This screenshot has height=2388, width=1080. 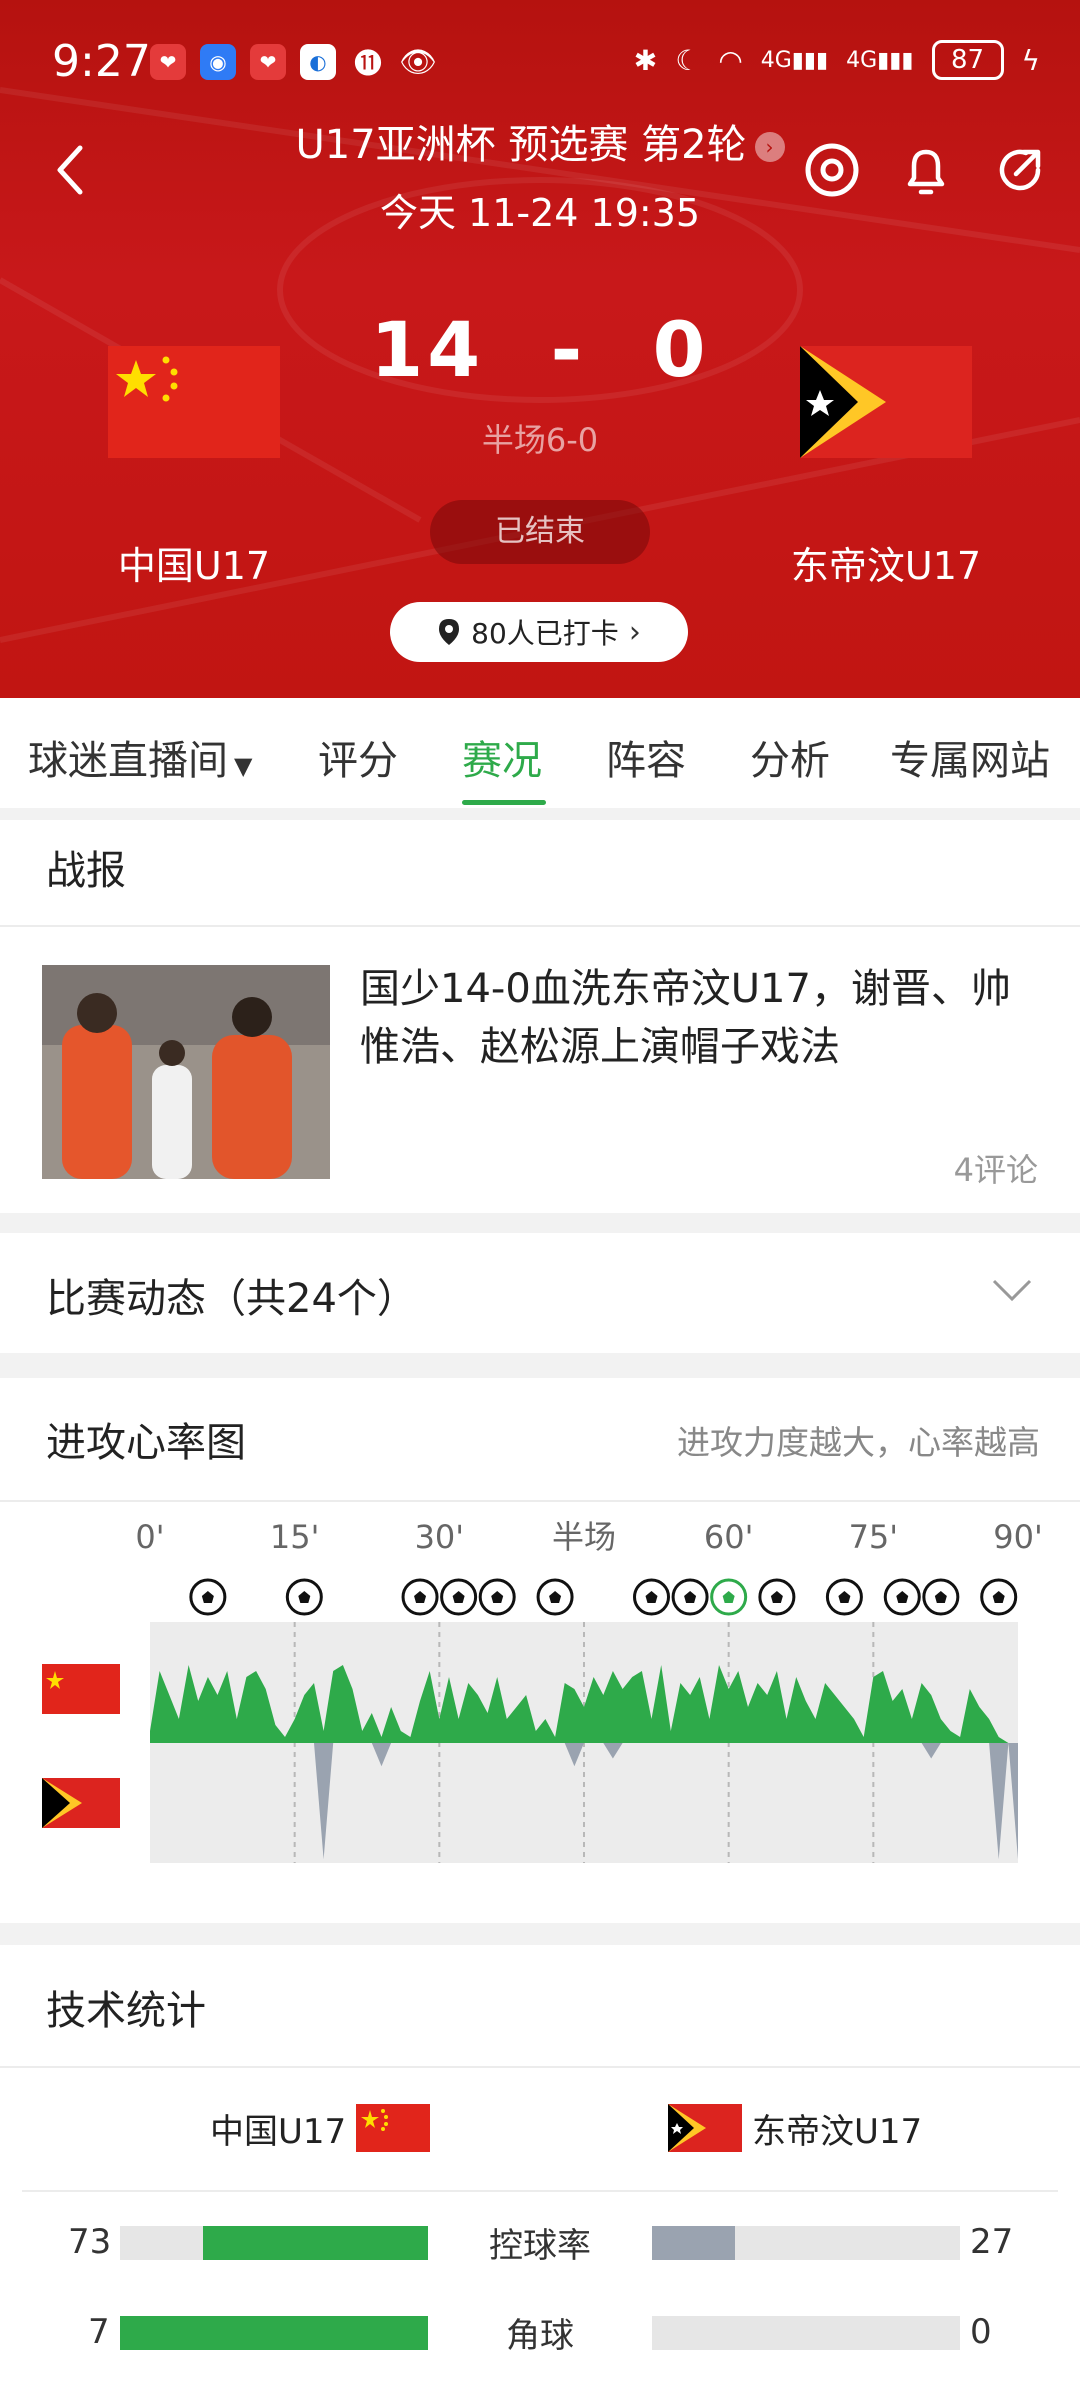 I want to click on tab-lineup: 阵容, so click(x=646, y=757).